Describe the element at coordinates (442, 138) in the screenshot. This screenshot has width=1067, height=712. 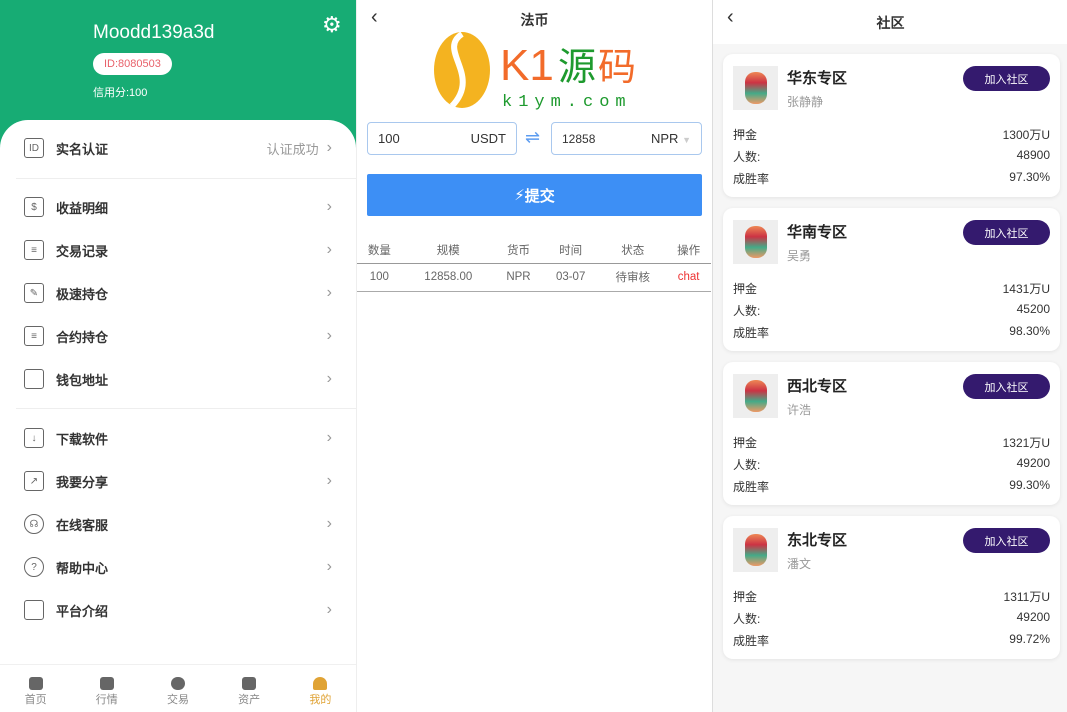
I see `amount-input: 100 USDT` at that location.